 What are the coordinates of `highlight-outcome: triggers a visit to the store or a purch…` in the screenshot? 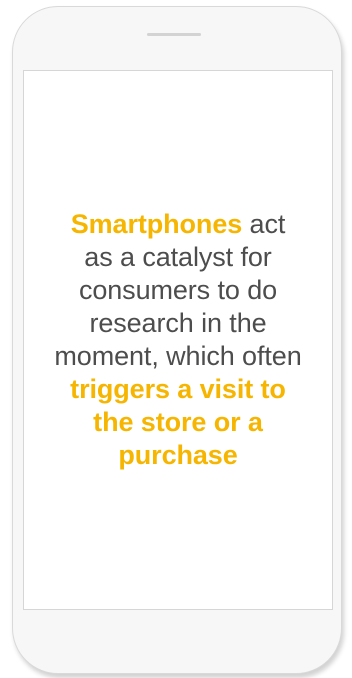 It's located at (178, 421).